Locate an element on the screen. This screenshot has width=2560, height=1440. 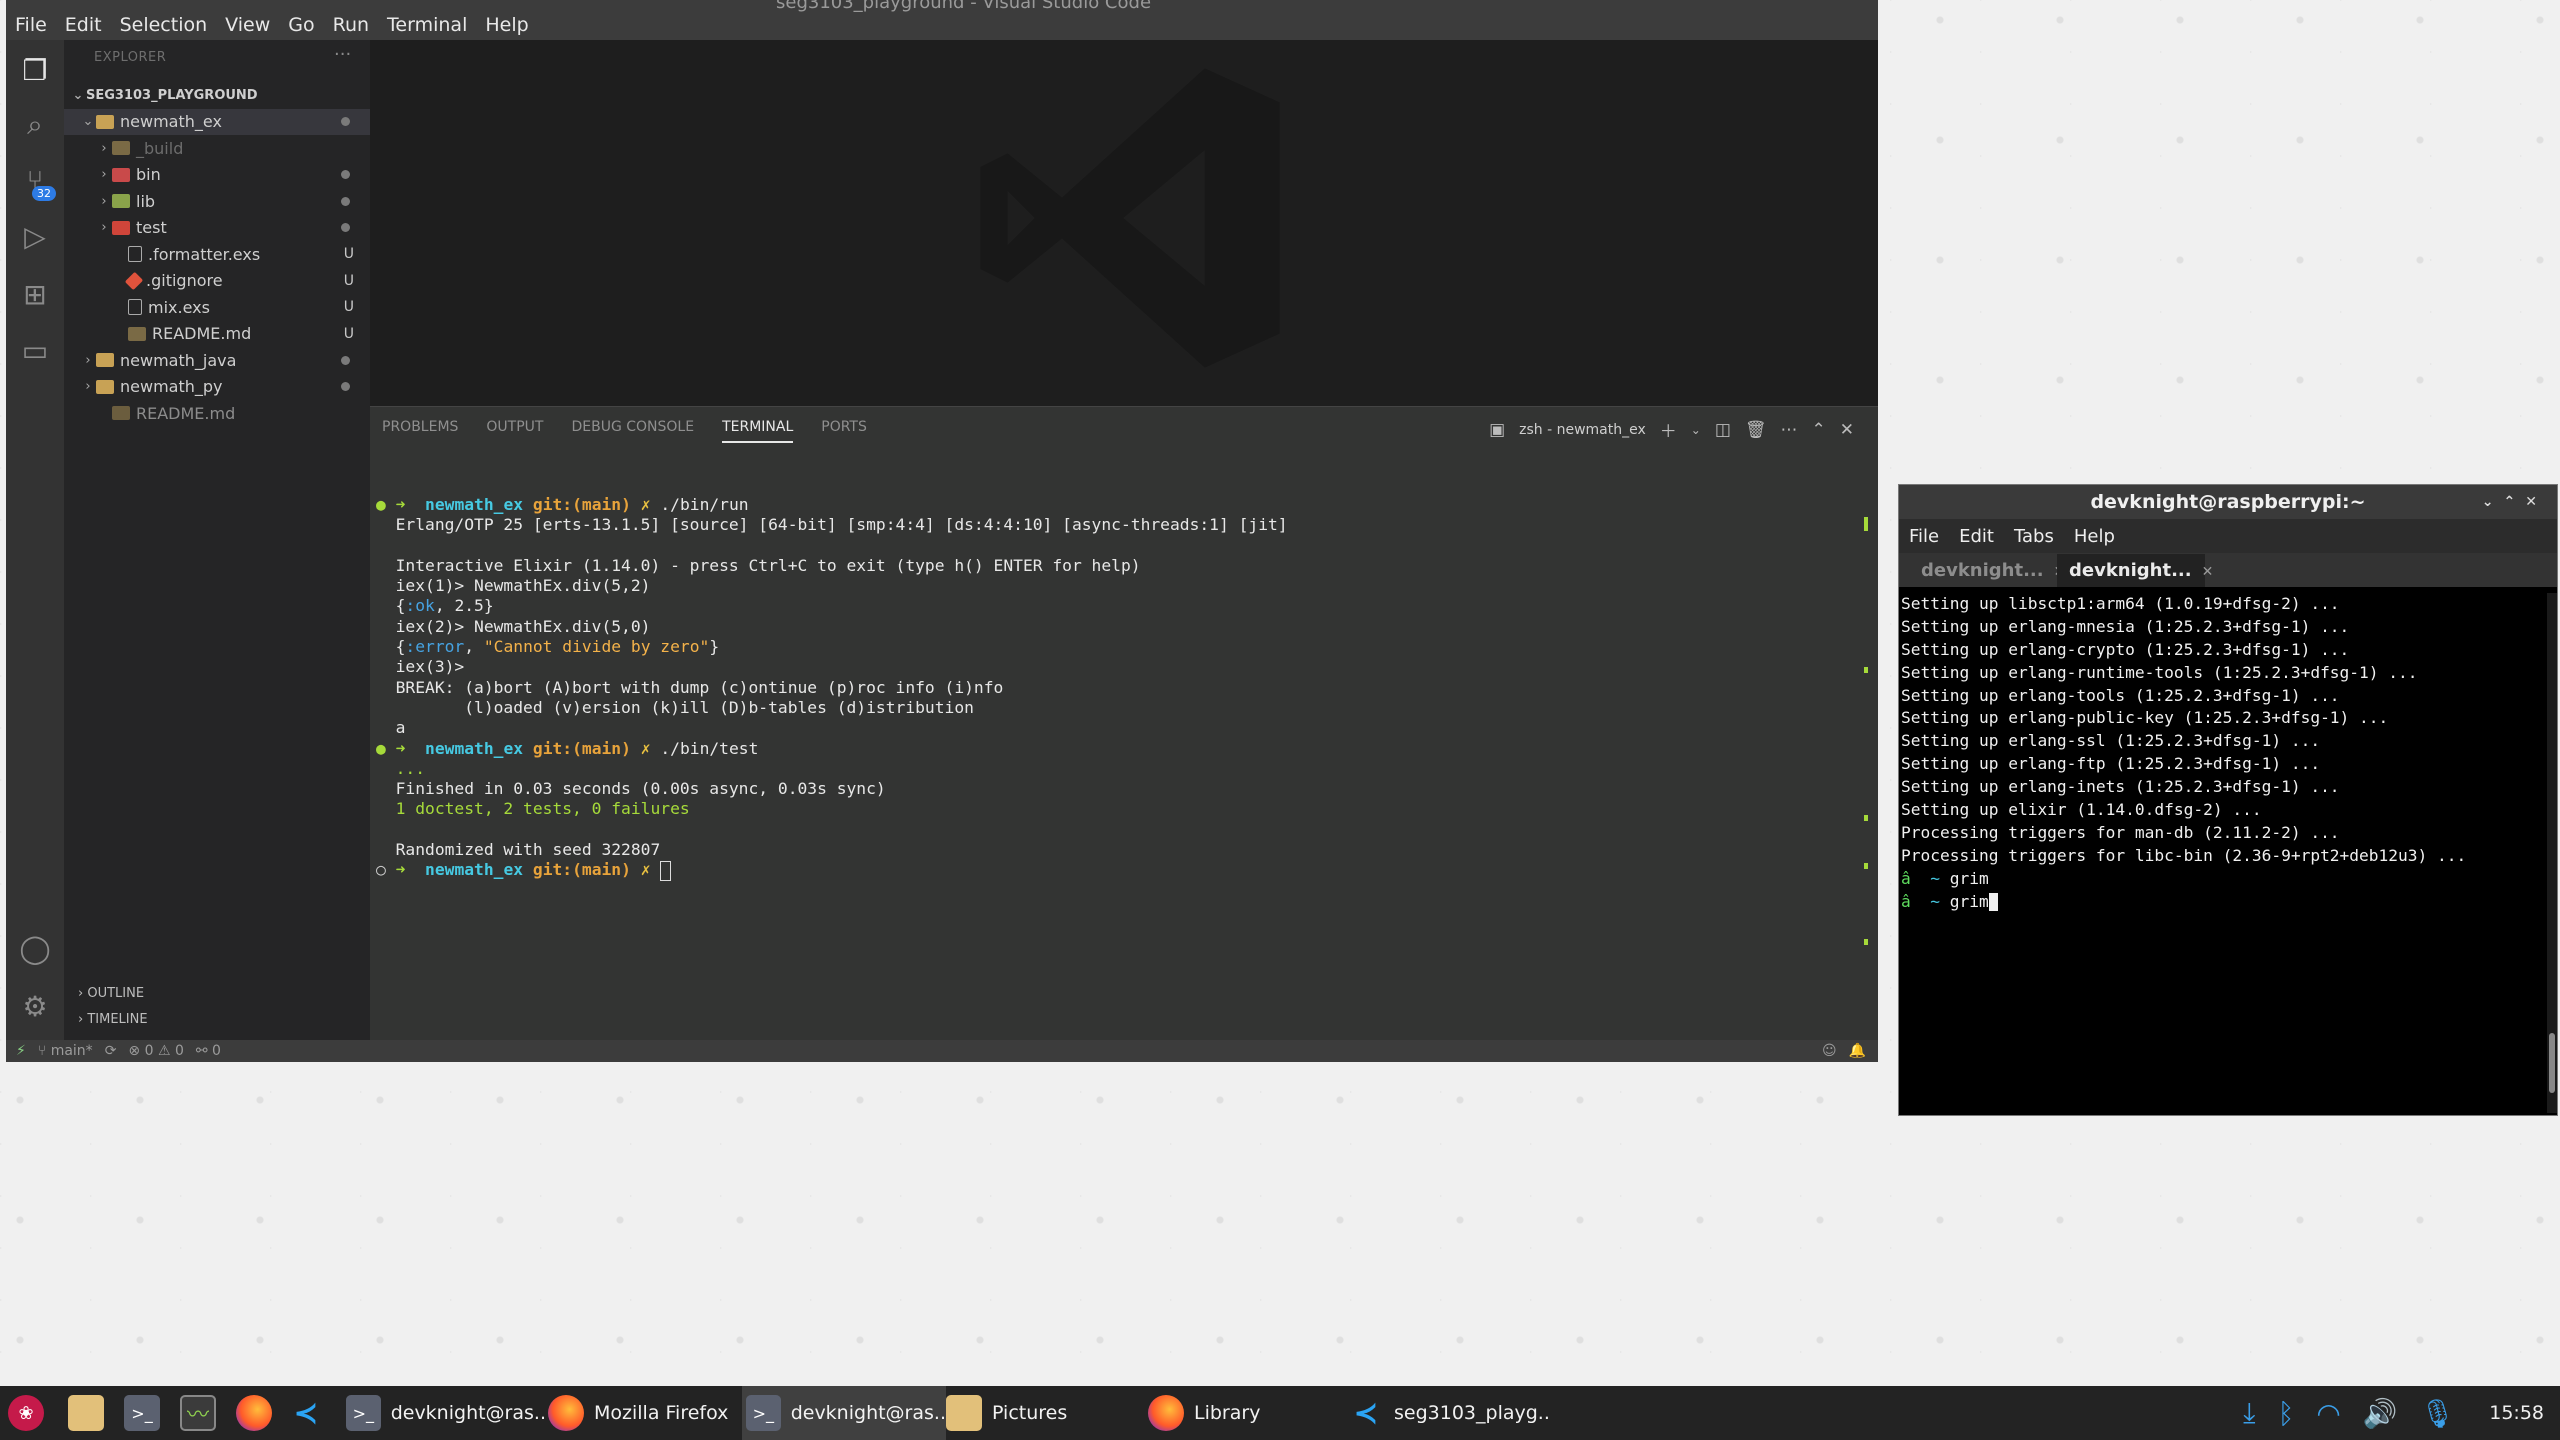
timeline-section: › TIMELINE is located at coordinates (113, 1019).